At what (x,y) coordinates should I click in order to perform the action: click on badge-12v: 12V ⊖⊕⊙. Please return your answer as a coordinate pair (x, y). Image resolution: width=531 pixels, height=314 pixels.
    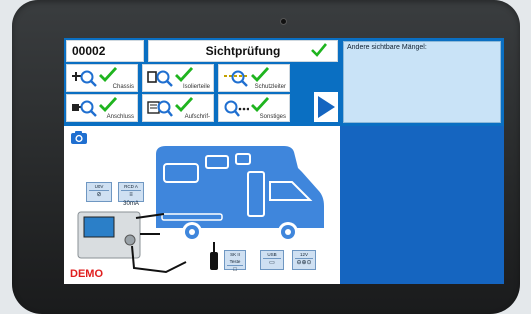
    Looking at the image, I should click on (304, 260).